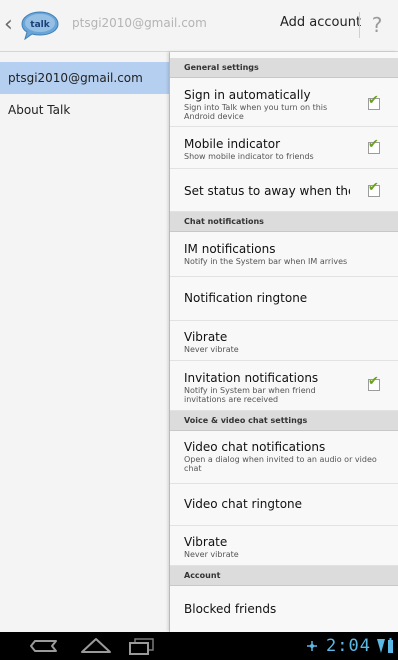 The image size is (398, 660). What do you see at coordinates (142, 646) in the screenshot?
I see `recent-apps-icon` at bounding box center [142, 646].